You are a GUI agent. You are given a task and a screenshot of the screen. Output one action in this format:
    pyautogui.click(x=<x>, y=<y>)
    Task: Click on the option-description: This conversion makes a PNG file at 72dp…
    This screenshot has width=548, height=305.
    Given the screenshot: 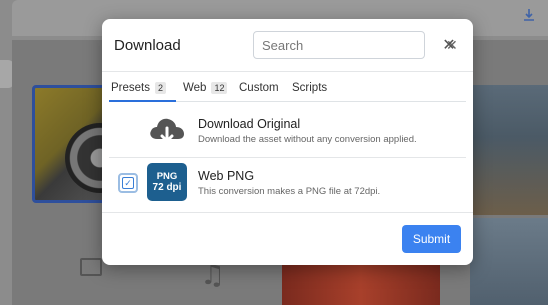 What is the action you would take?
    pyautogui.click(x=289, y=191)
    